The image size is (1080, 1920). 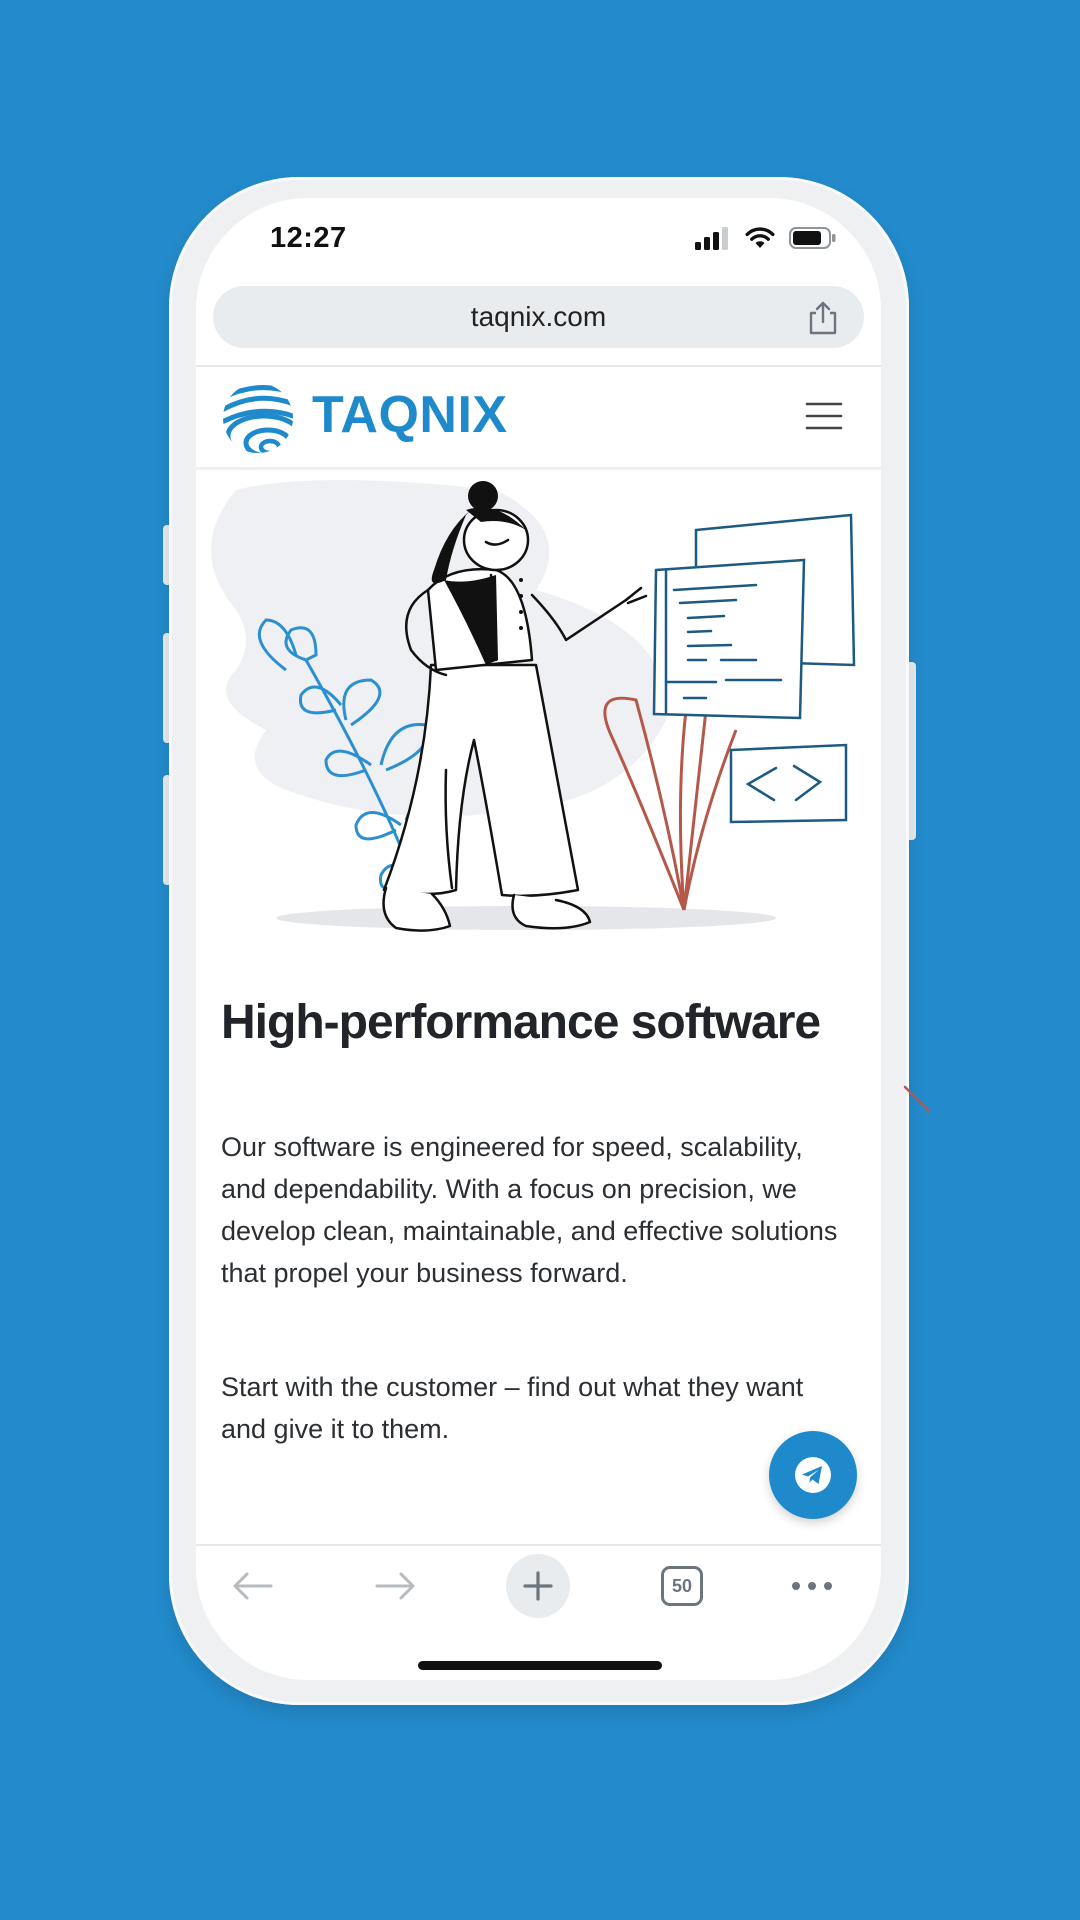 I want to click on plus-icon, so click(x=538, y=1586).